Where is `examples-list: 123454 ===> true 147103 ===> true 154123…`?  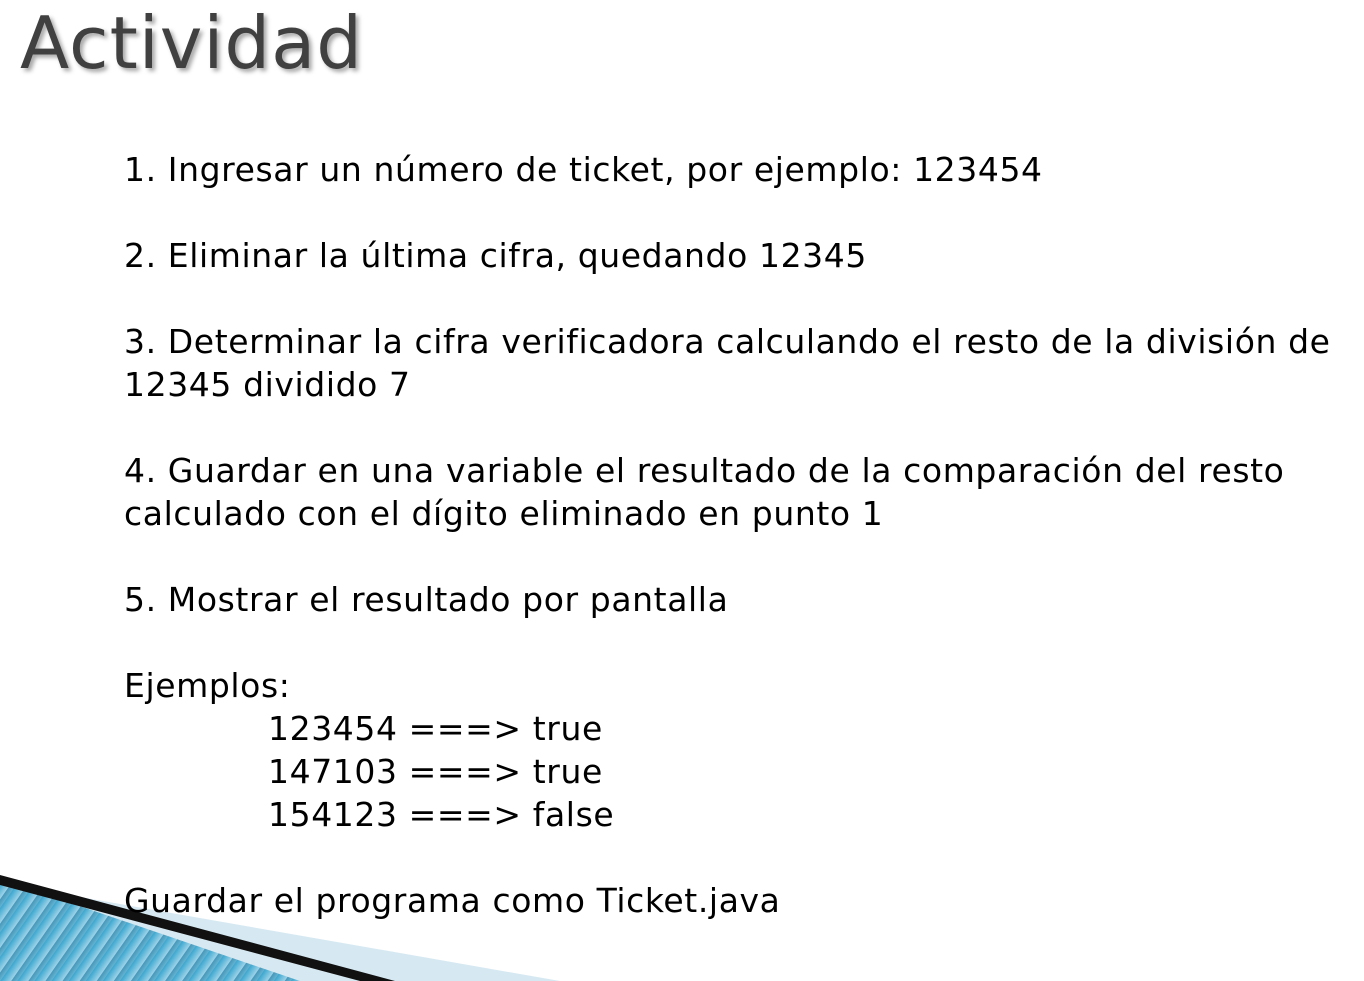
examples-list: 123454 ===> true 147103 ===> true 154123… is located at coordinates (812, 771).